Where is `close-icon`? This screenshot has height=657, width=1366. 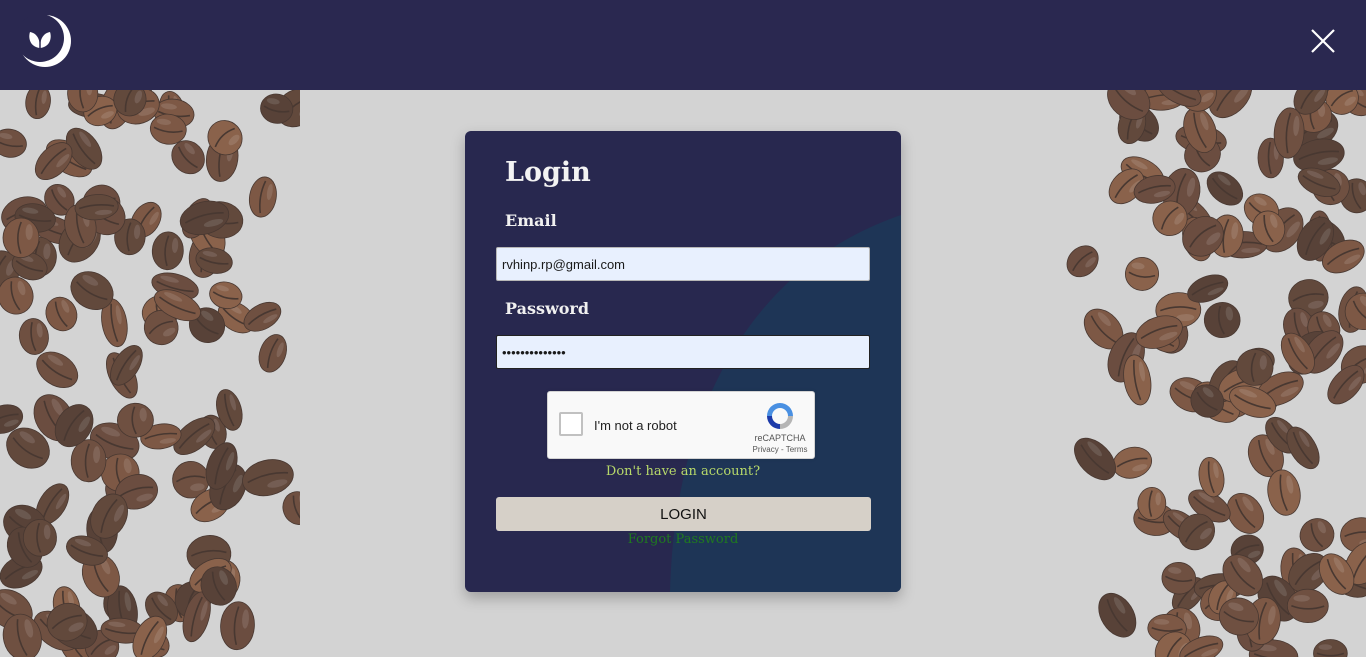
close-icon is located at coordinates (1323, 41).